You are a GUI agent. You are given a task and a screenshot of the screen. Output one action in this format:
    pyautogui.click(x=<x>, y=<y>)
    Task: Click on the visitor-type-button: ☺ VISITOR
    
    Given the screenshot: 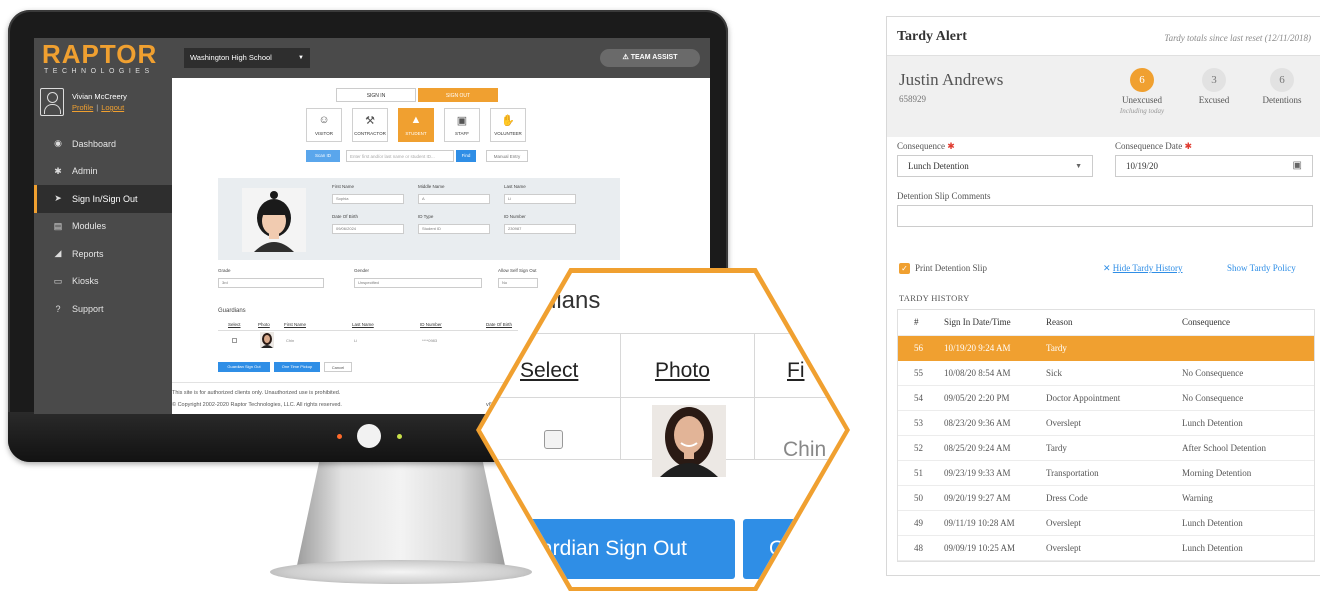 What is the action you would take?
    pyautogui.click(x=324, y=125)
    